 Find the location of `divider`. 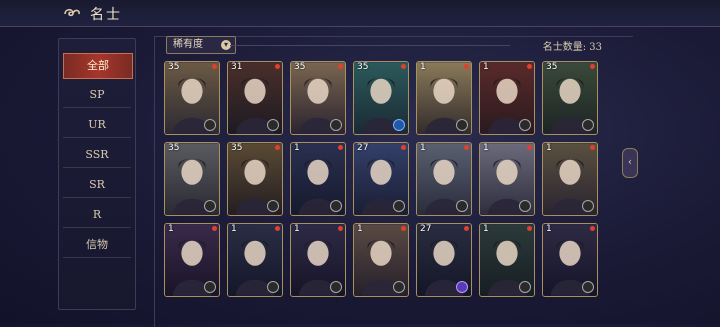

divider is located at coordinates (370, 45).